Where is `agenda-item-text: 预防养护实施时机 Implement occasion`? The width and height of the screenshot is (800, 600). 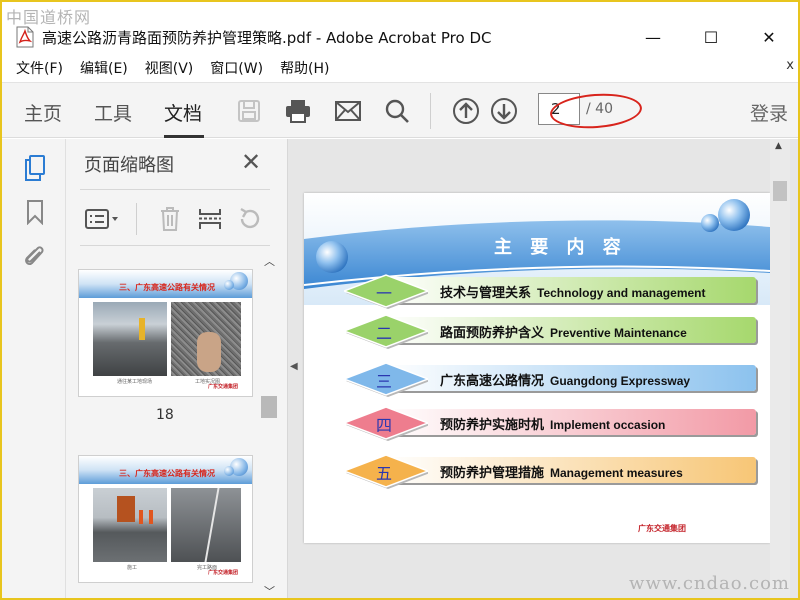 agenda-item-text: 预防养护实施时机 Implement occasion is located at coordinates (552, 423).